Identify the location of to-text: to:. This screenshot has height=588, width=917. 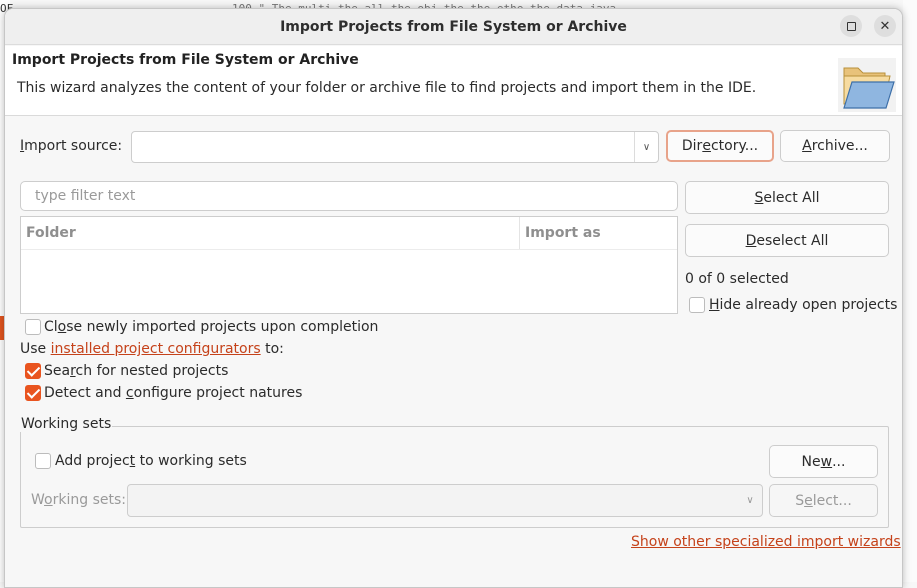
(274, 349).